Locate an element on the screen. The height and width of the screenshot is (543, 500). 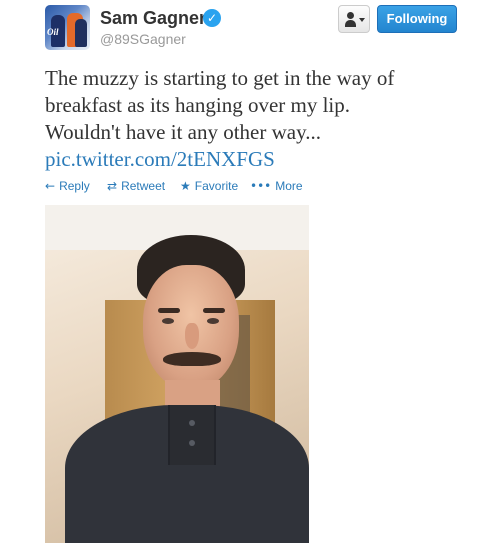
reply-icon: ← is located at coordinates (50, 186).